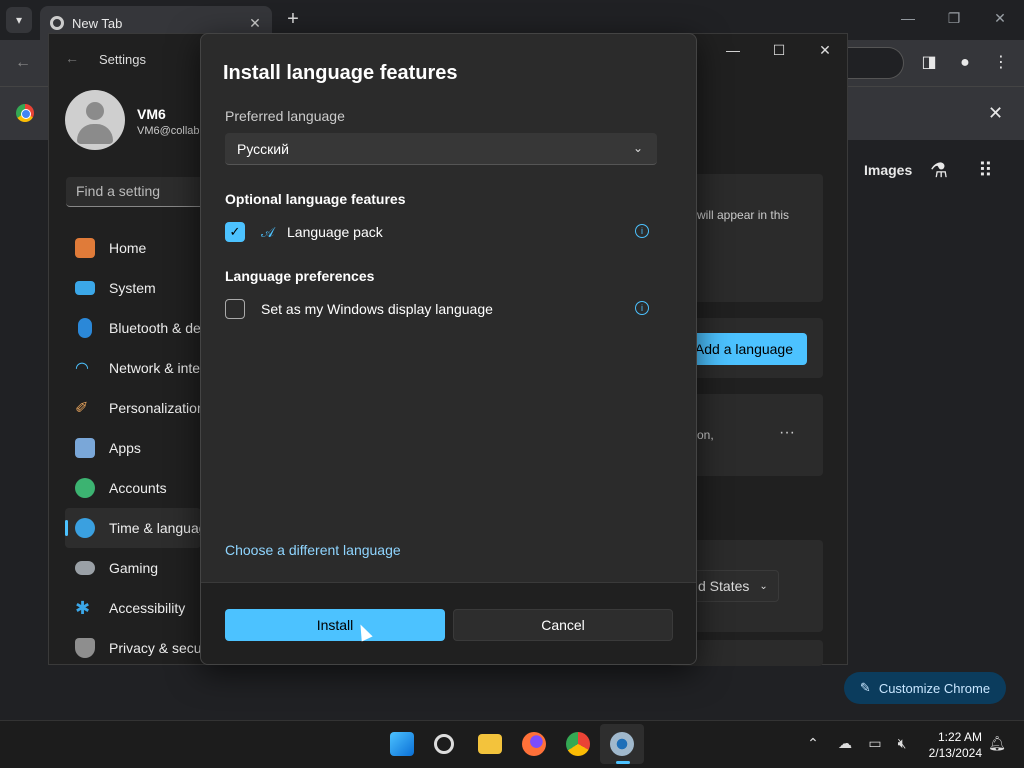 The height and width of the screenshot is (768, 1024). What do you see at coordinates (1000, 20) in the screenshot?
I see `close-window-icon: ✕` at bounding box center [1000, 20].